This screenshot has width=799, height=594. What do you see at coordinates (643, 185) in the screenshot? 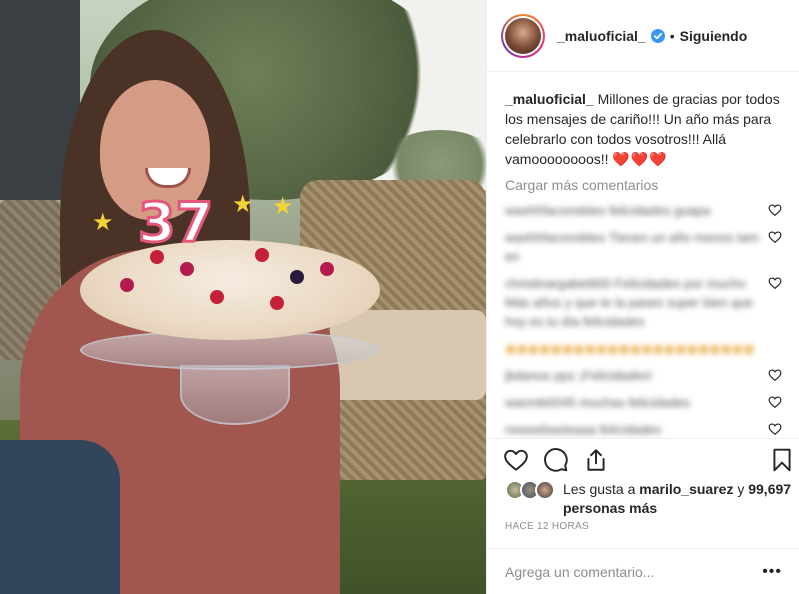
I see `load-more-comments-button: Cargar más comentarios` at bounding box center [643, 185].